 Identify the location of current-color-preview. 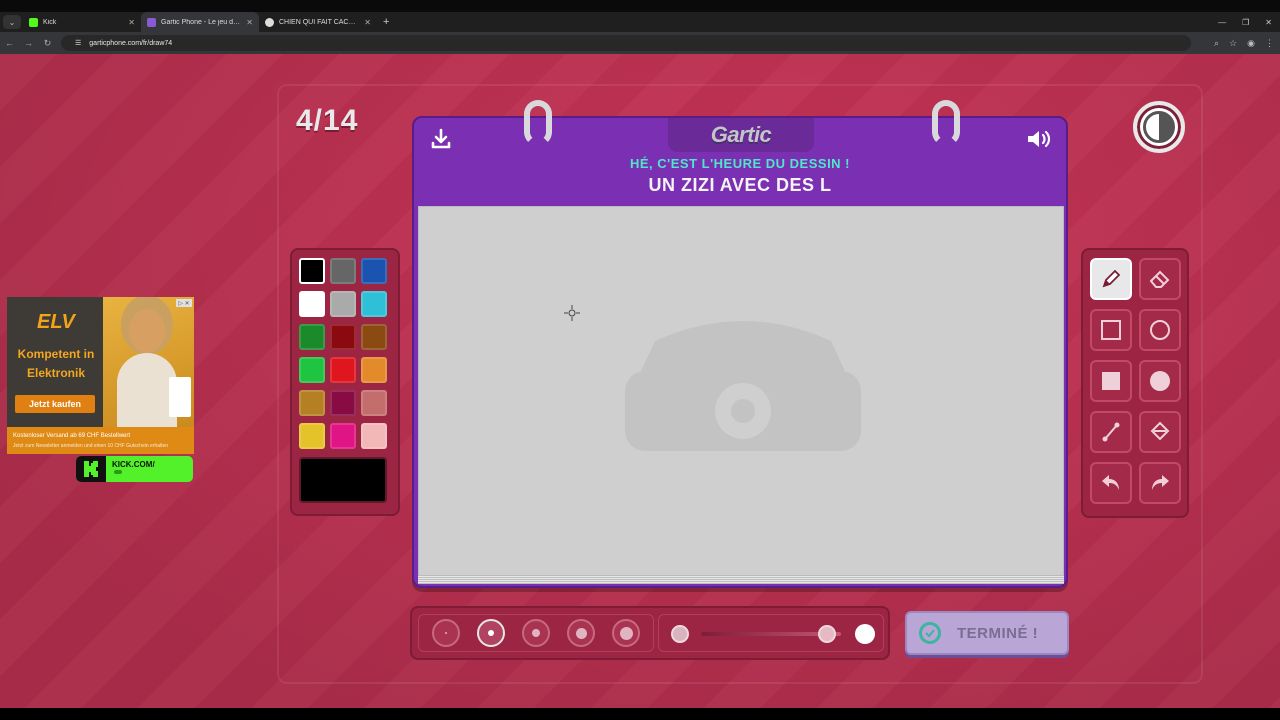
(343, 480).